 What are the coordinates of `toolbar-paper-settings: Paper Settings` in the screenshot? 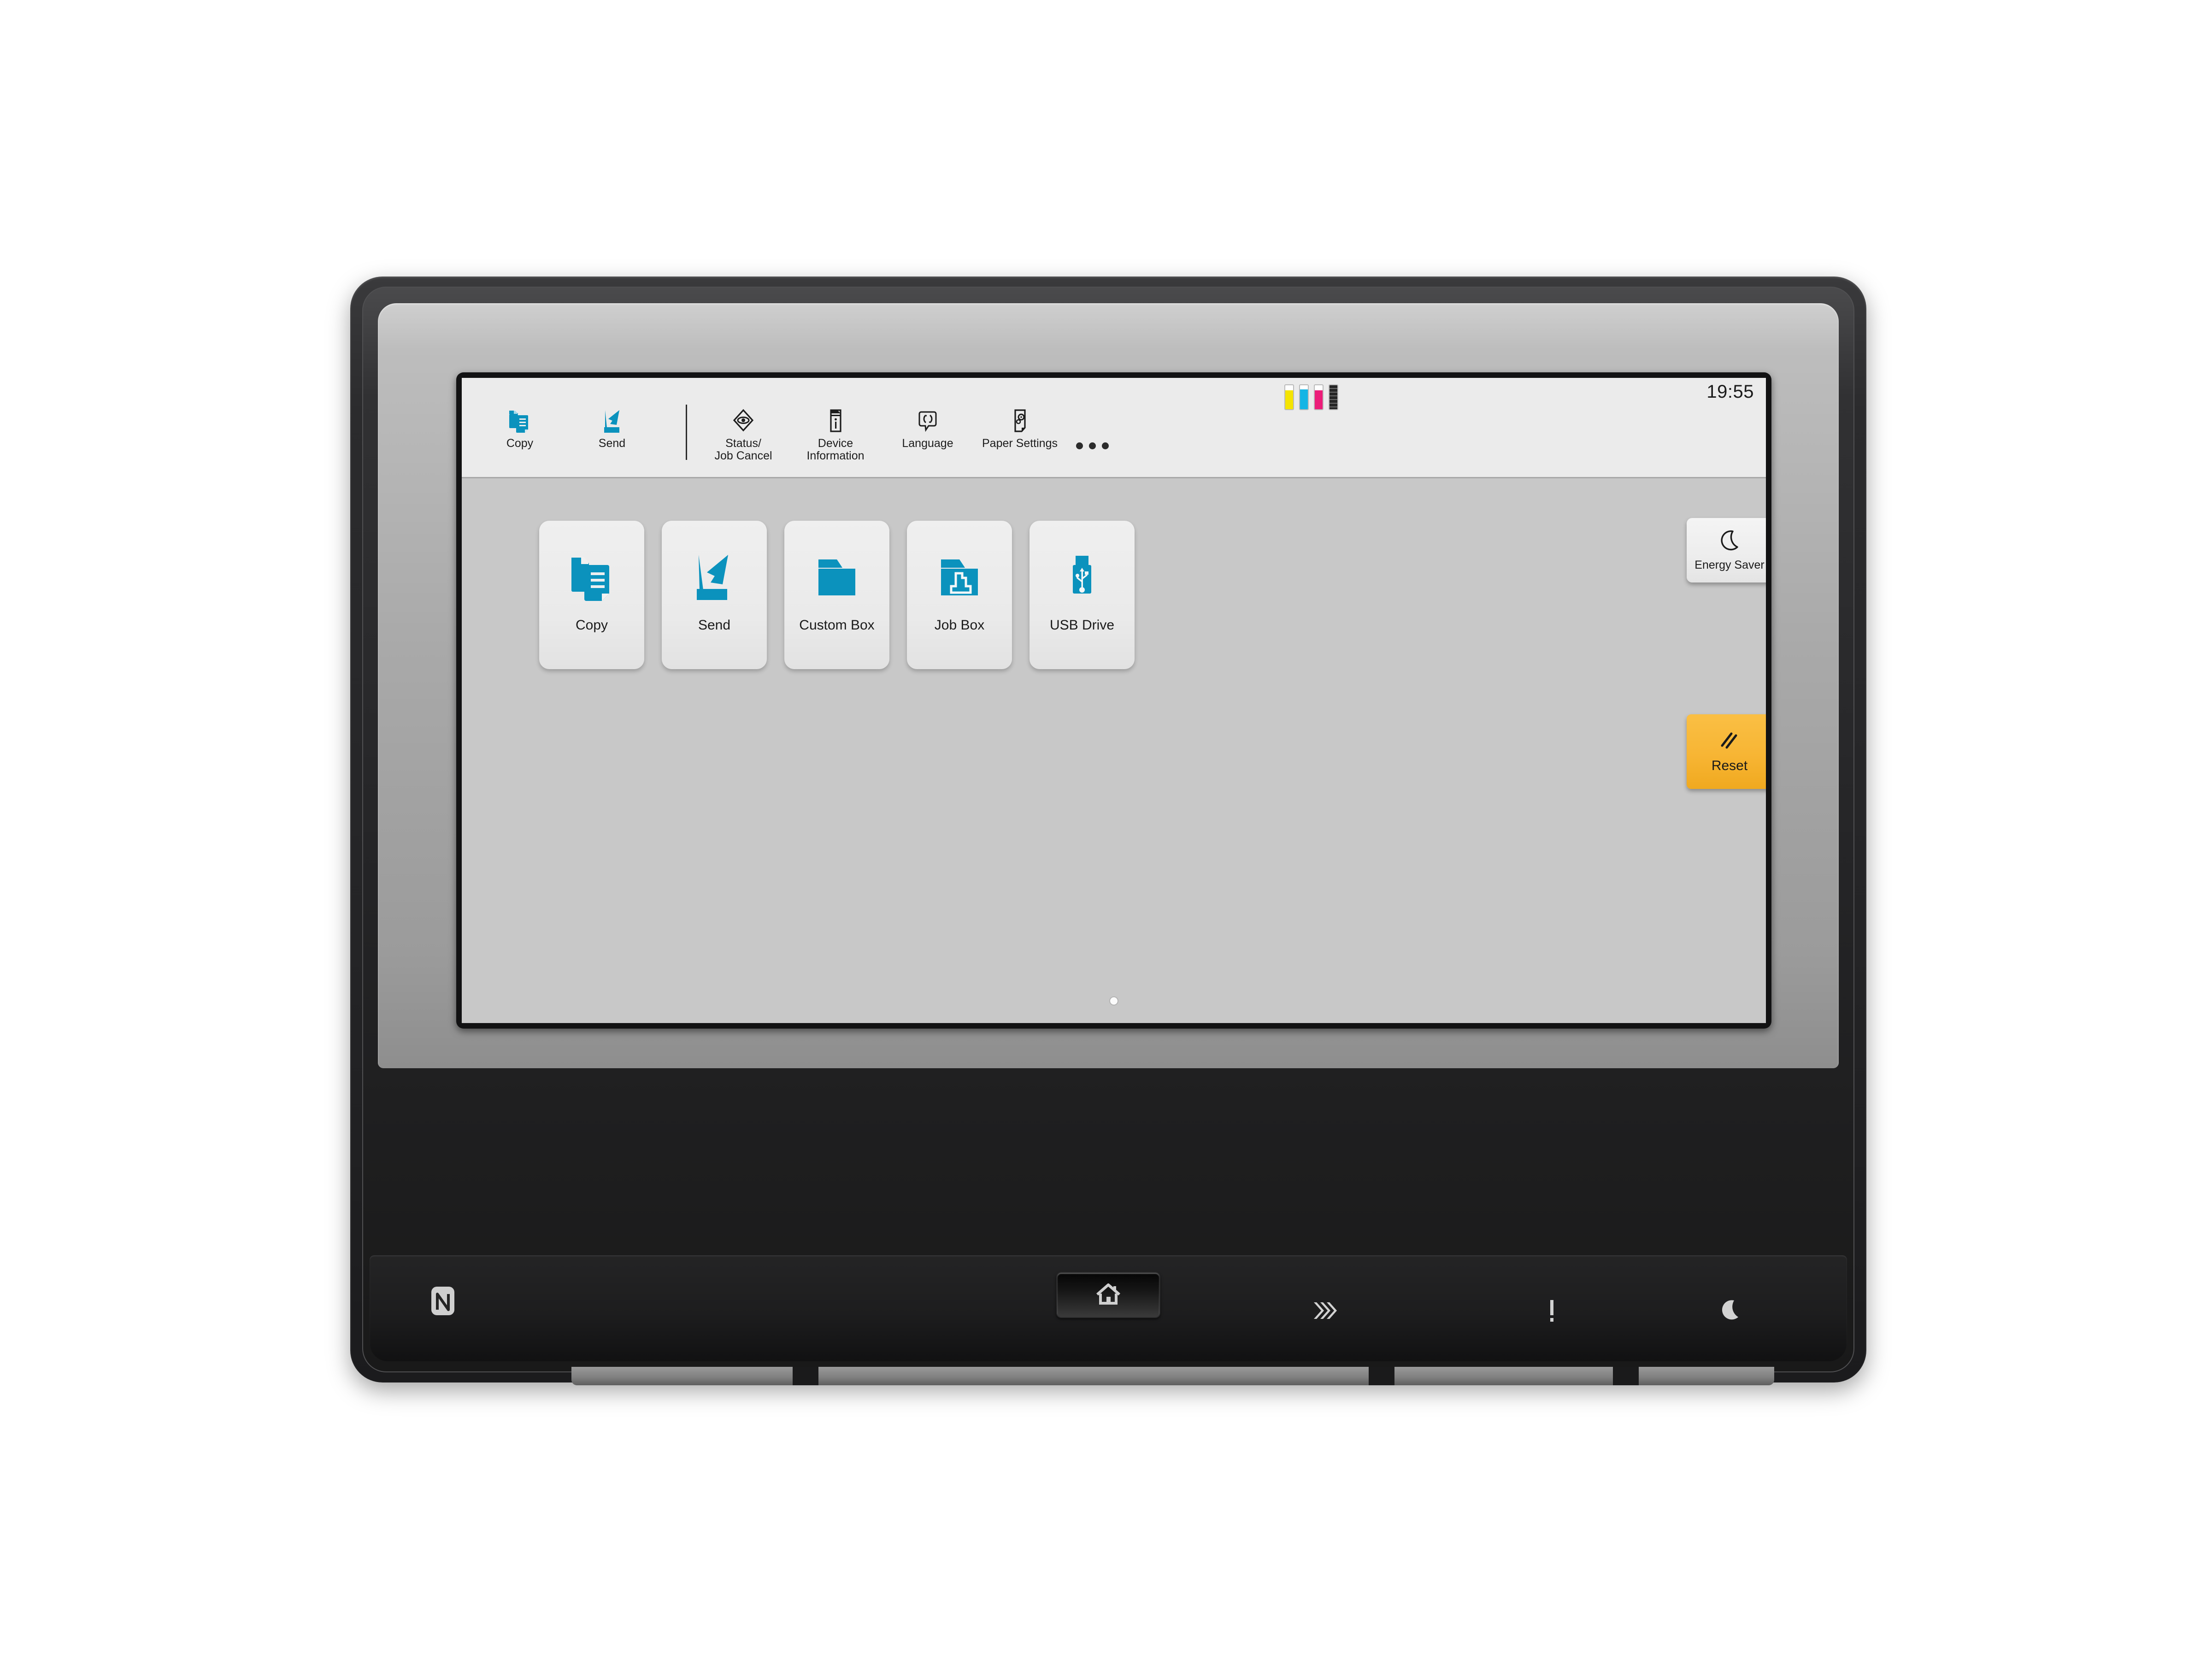 It's located at (1020, 427).